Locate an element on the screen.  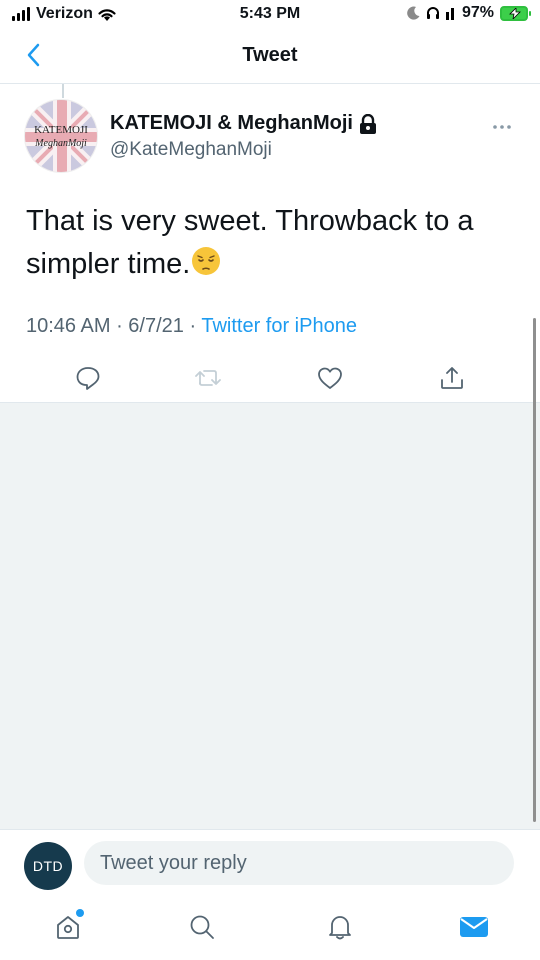
author-avatar: KATEMOJI MeghanMoji is located at coordinates (61, 136).